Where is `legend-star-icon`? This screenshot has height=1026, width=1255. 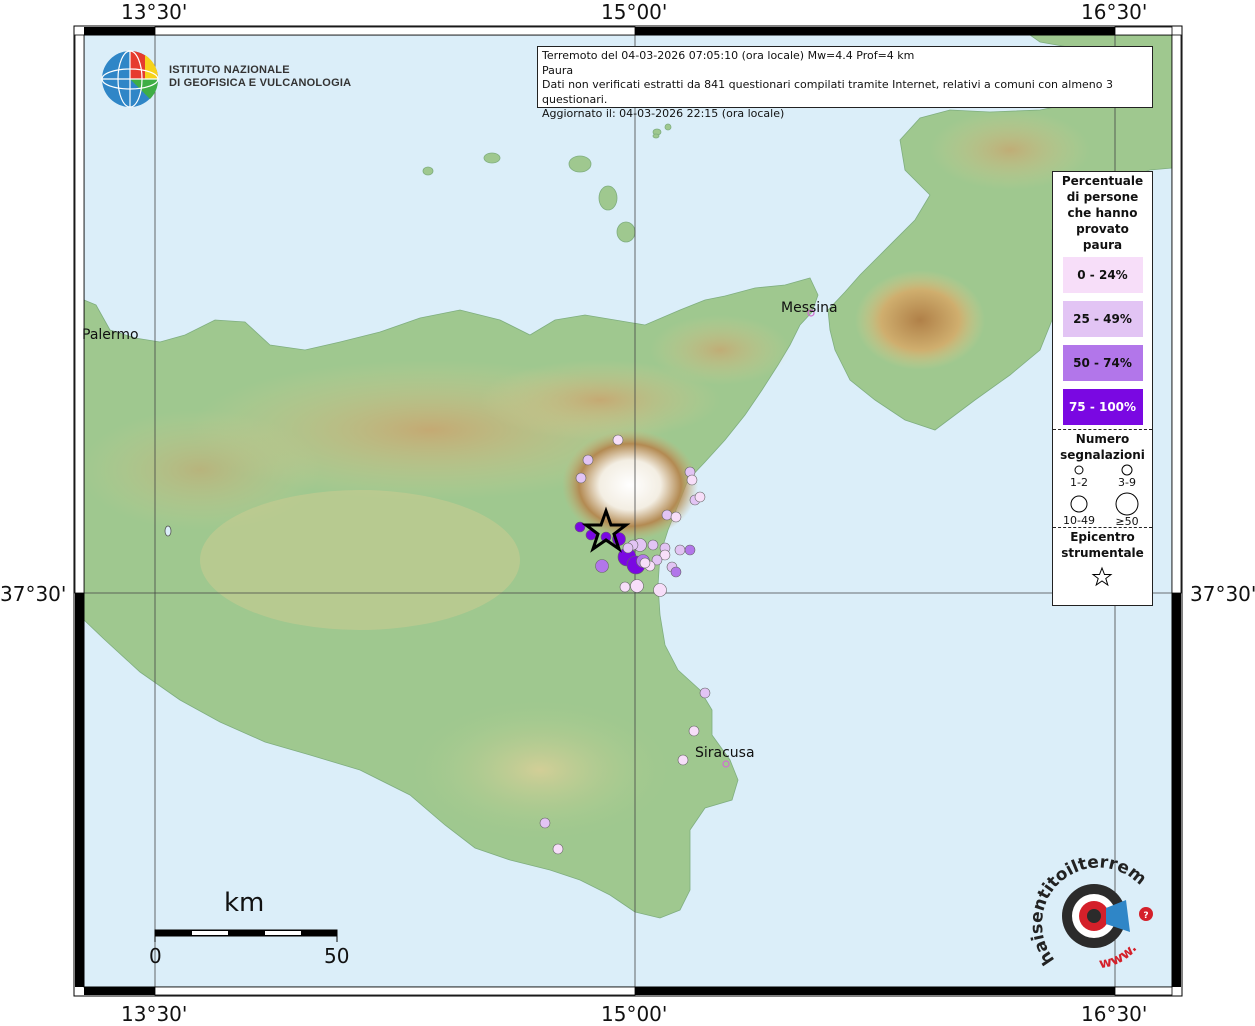
legend-star-icon is located at coordinates (1102, 576).